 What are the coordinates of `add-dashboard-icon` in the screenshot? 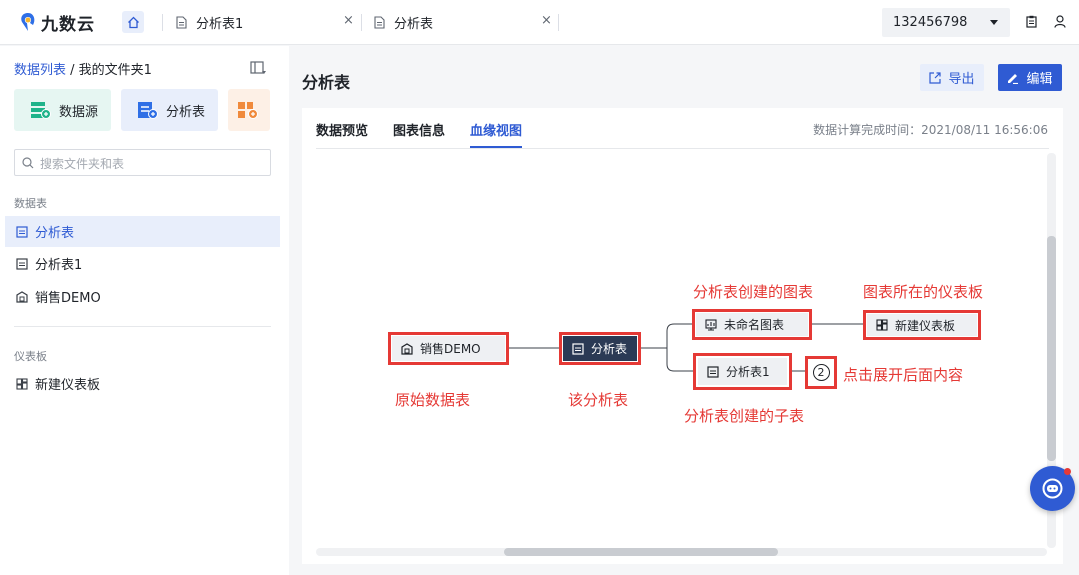 It's located at (248, 110).